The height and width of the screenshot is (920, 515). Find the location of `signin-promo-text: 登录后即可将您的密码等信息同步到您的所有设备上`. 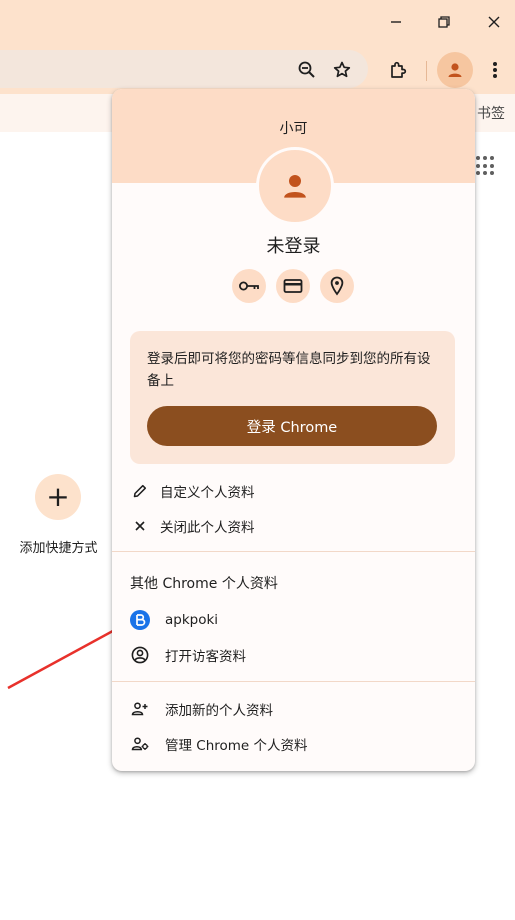

signin-promo-text: 登录后即可将您的密码等信息同步到您的所有设备上 is located at coordinates (289, 370).